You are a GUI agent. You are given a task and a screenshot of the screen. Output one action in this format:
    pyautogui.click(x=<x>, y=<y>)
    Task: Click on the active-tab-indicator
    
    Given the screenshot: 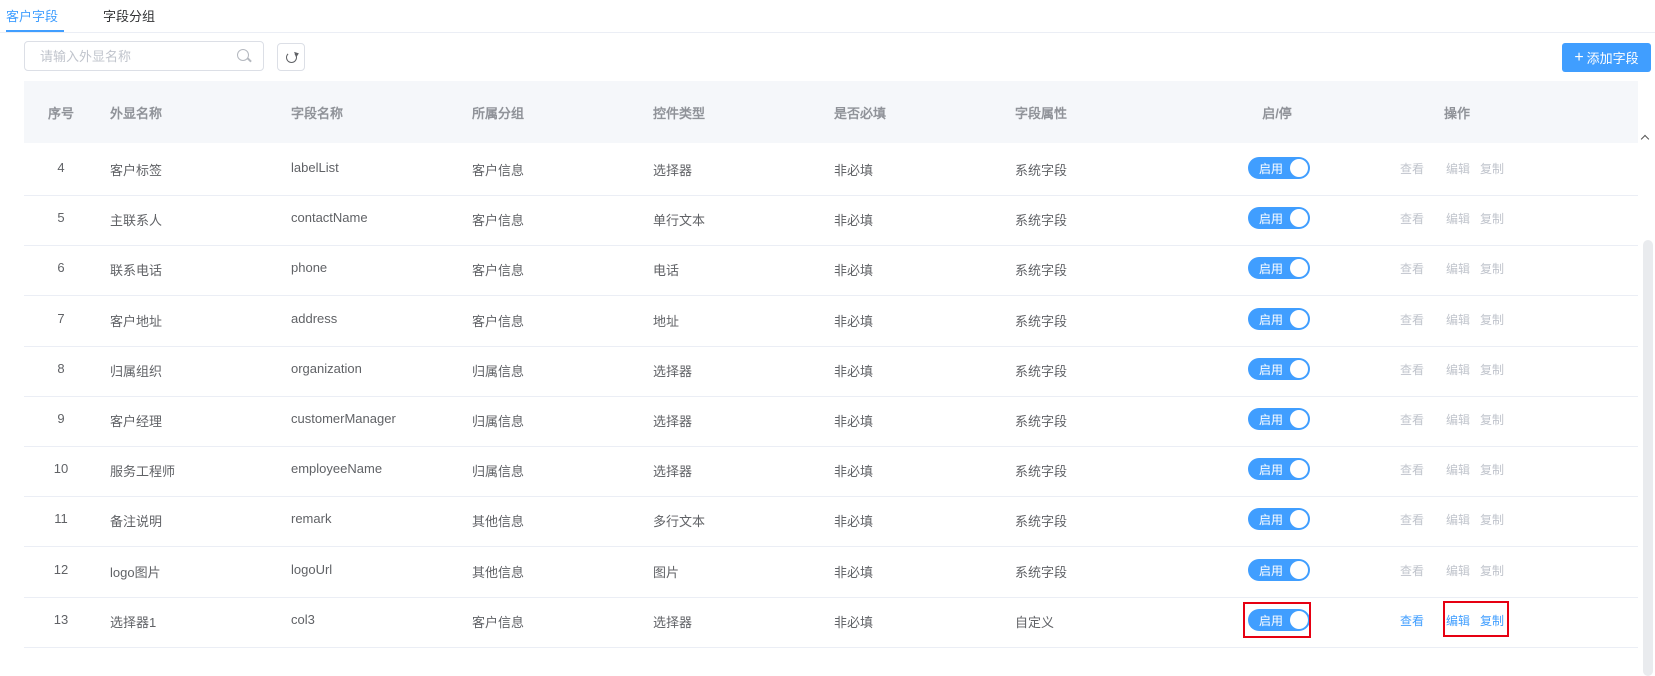 What is the action you would take?
    pyautogui.click(x=35, y=31)
    